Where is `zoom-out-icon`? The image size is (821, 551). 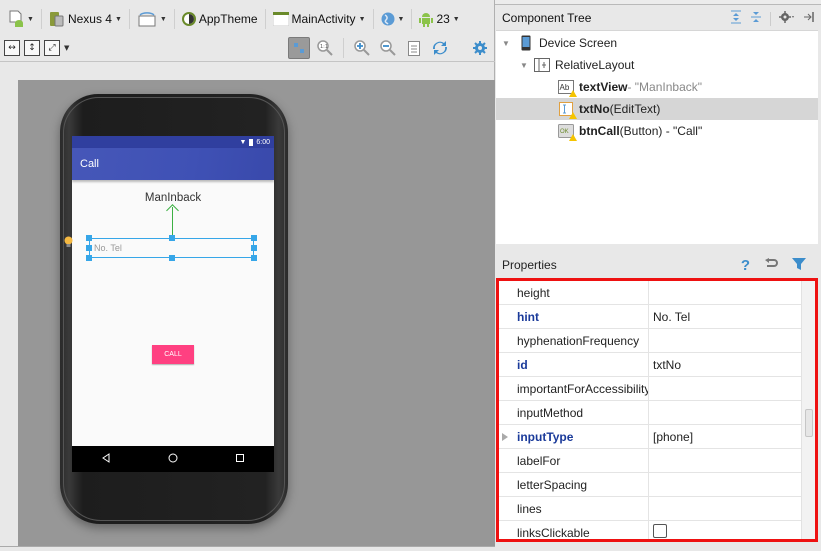
zoom-out-icon is located at coordinates (388, 48).